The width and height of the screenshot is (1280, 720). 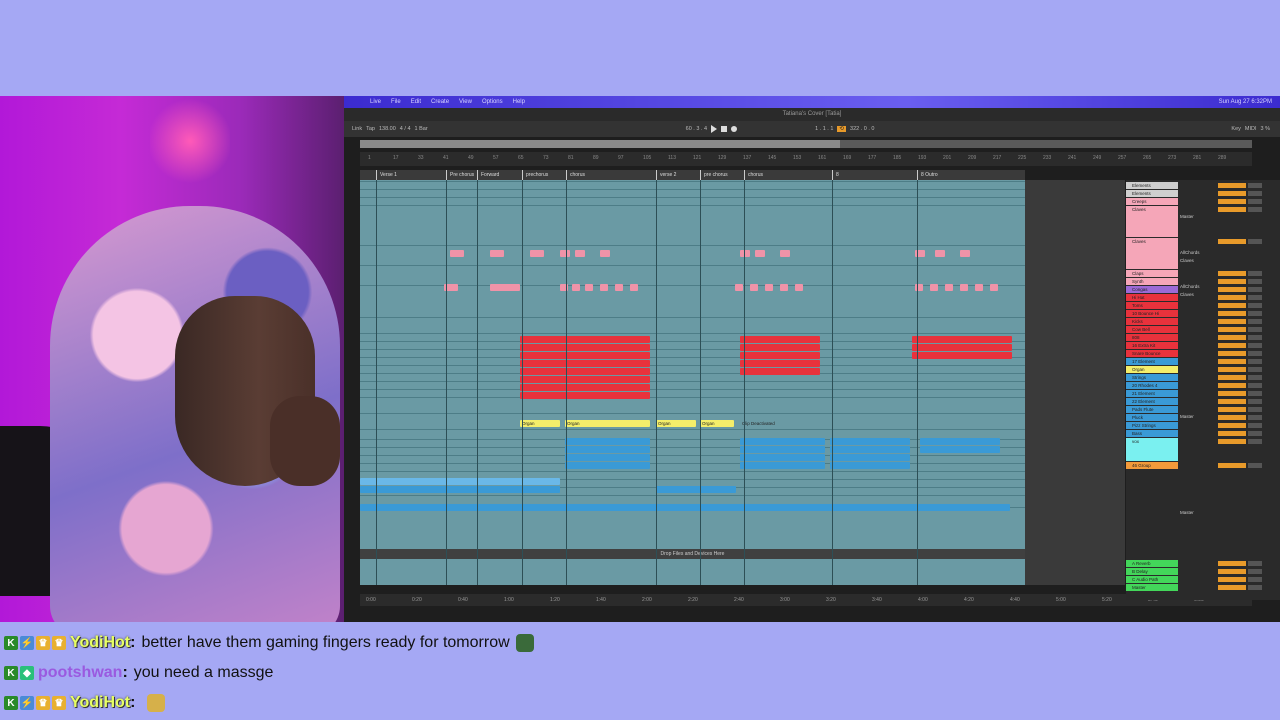 What do you see at coordinates (1152, 289) in the screenshot?
I see `track-header: Congas` at bounding box center [1152, 289].